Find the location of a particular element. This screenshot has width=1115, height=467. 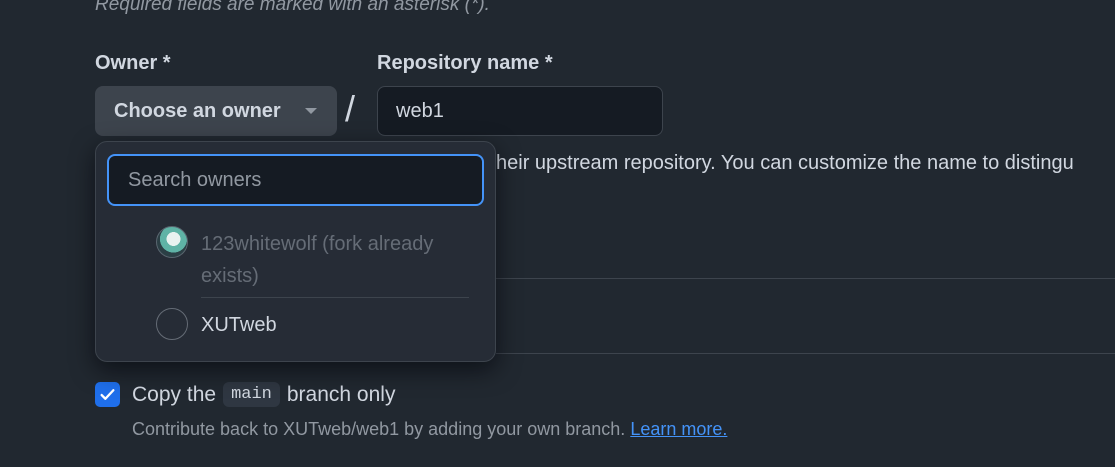

branch-name-code: main is located at coordinates (251, 394).